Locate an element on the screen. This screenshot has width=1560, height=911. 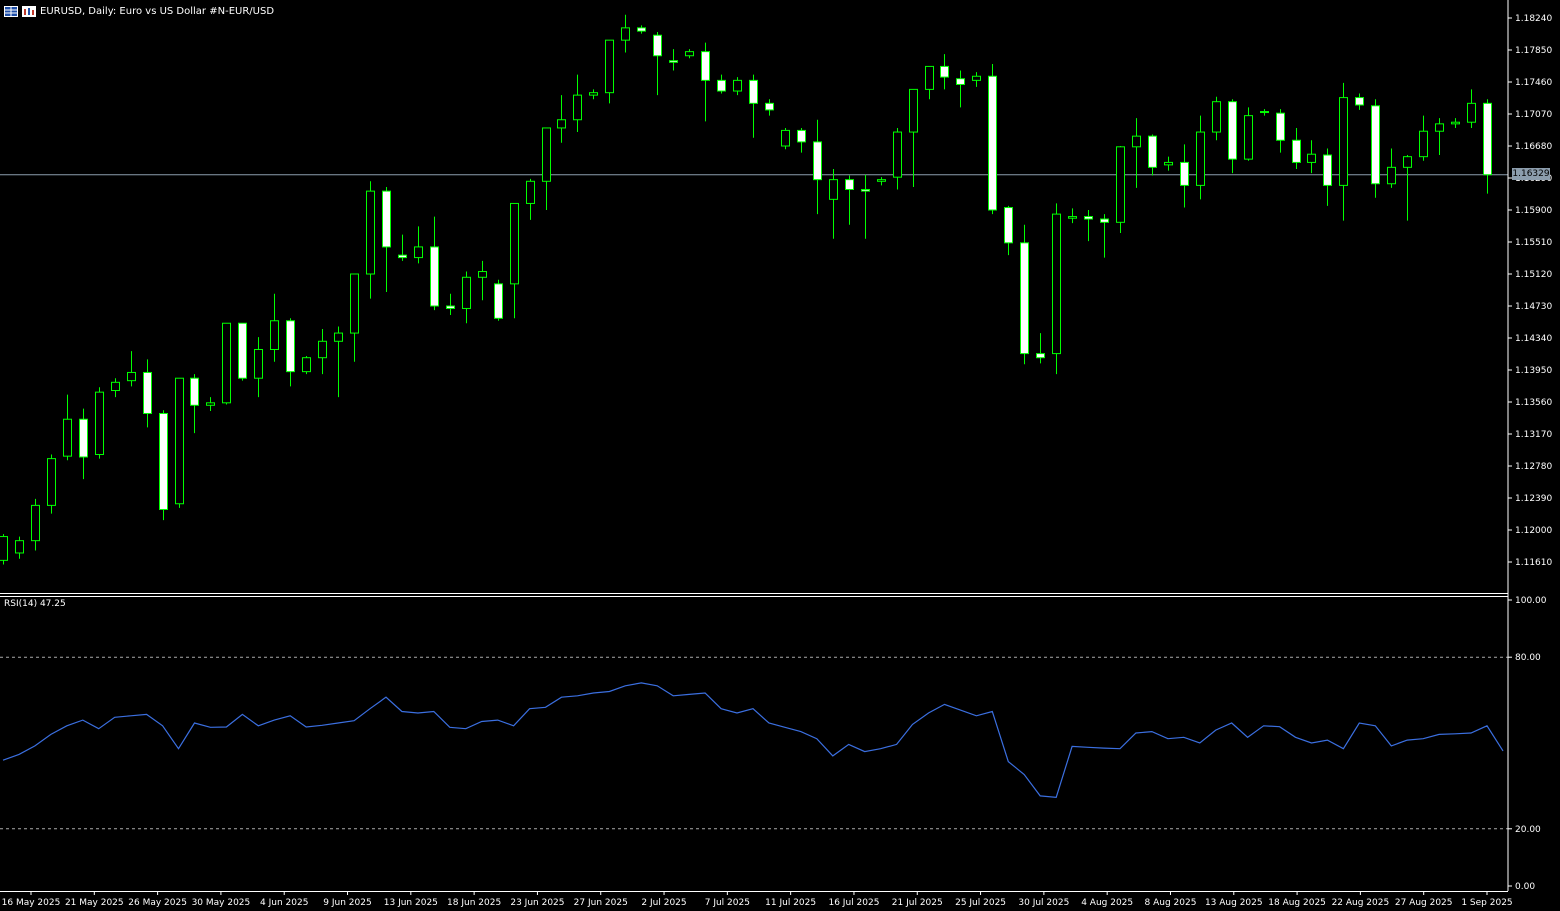
time-tick-label: 21 Jul 2025 is located at coordinates (917, 903).